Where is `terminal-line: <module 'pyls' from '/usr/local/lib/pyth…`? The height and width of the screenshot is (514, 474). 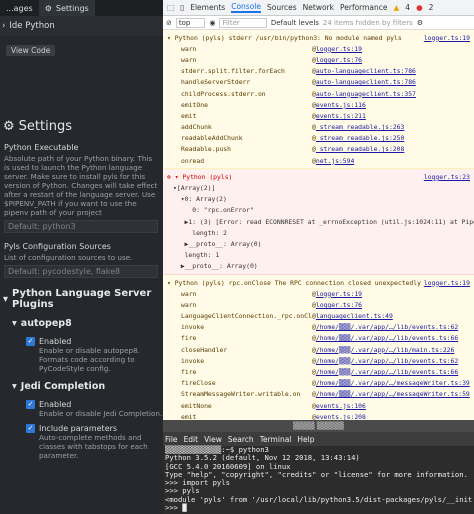
terminal-line: <module 'pyls' from '/usr/local/lib/pyth… is located at coordinates (319, 499).